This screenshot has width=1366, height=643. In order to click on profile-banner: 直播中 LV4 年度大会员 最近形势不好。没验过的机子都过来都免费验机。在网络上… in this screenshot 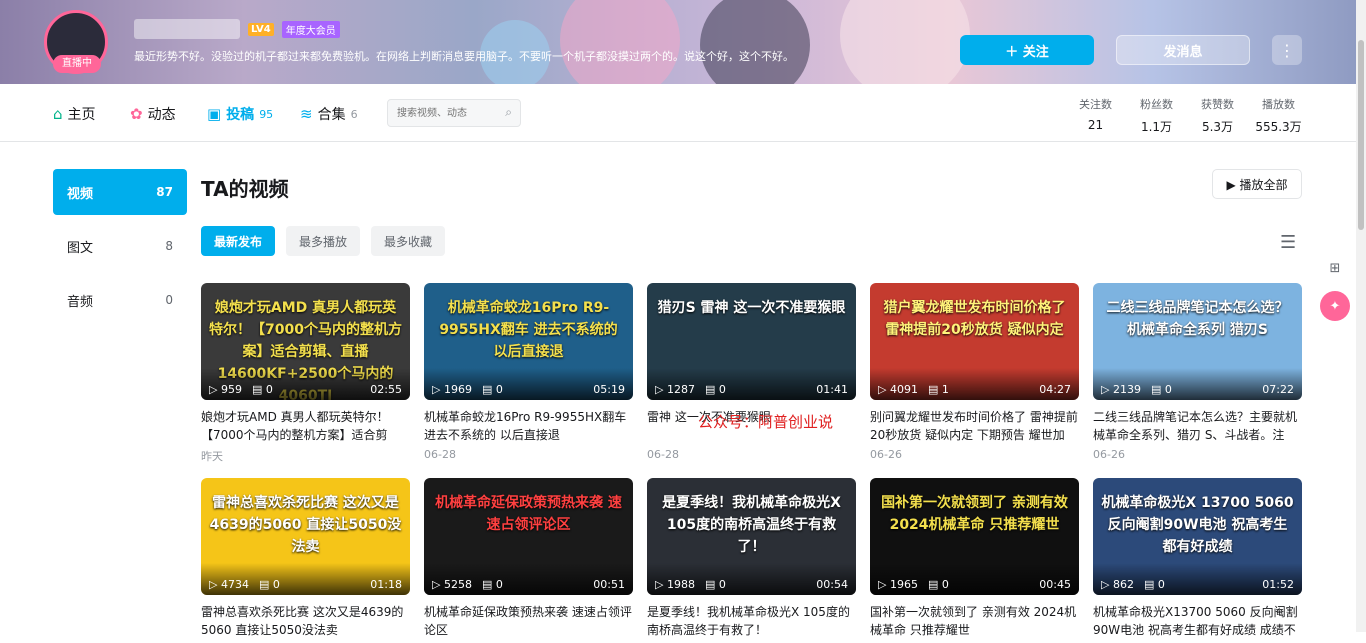, I will do `click(678, 42)`.